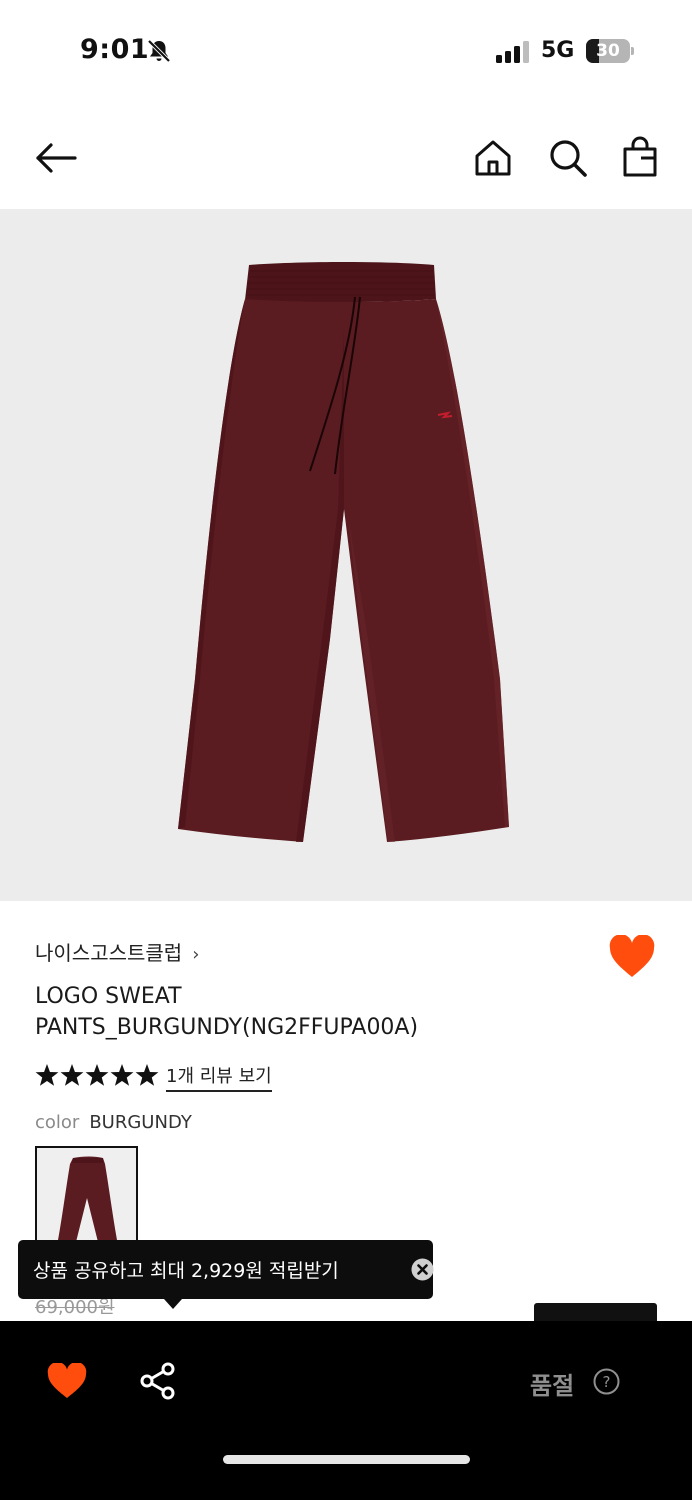 The height and width of the screenshot is (1500, 692). Describe the element at coordinates (87, 1199) in the screenshot. I see `swatch-thumbnail` at that location.